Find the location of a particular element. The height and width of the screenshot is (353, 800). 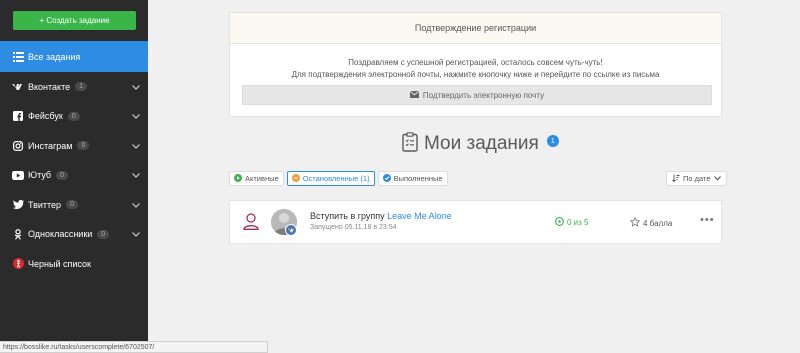

instagram-icon is located at coordinates (18, 146).